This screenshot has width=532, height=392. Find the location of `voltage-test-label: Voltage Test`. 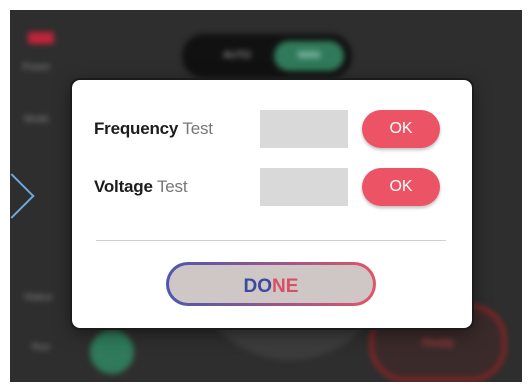

voltage-test-label: Voltage Test is located at coordinates (141, 187).